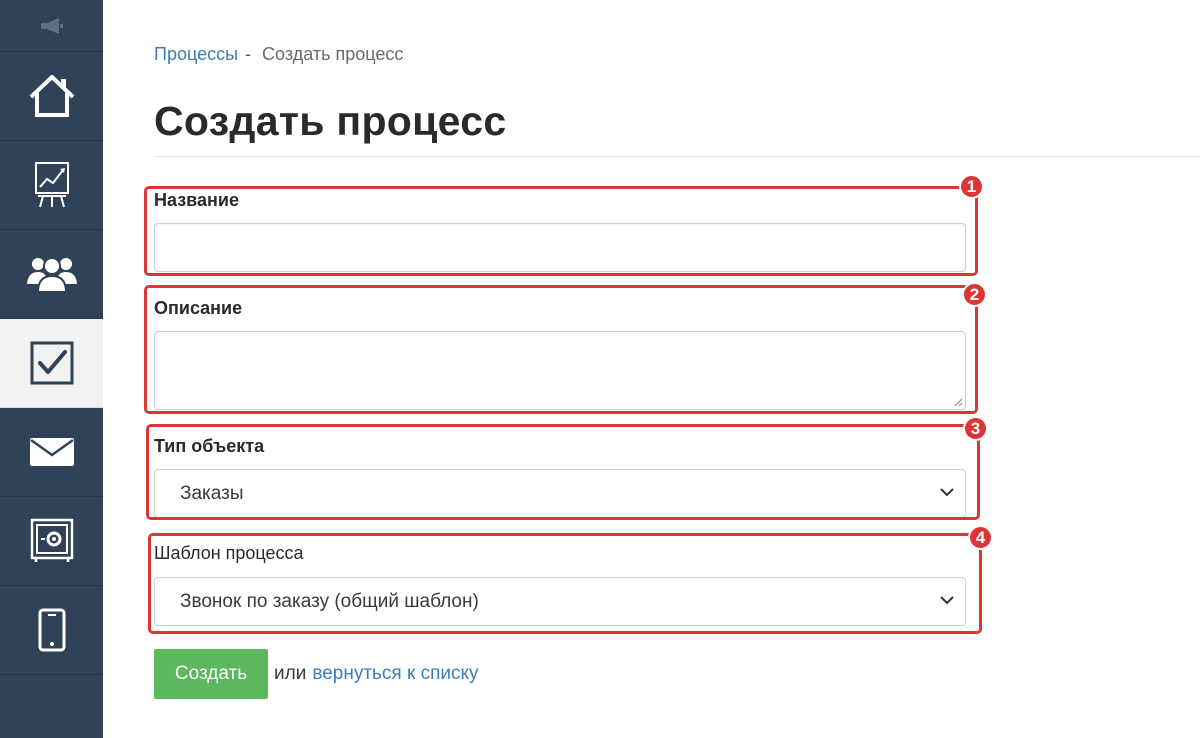 The width and height of the screenshot is (1200, 738). What do you see at coordinates (196, 54) in the screenshot?
I see `breadcrumb-link-processes: Процессы` at bounding box center [196, 54].